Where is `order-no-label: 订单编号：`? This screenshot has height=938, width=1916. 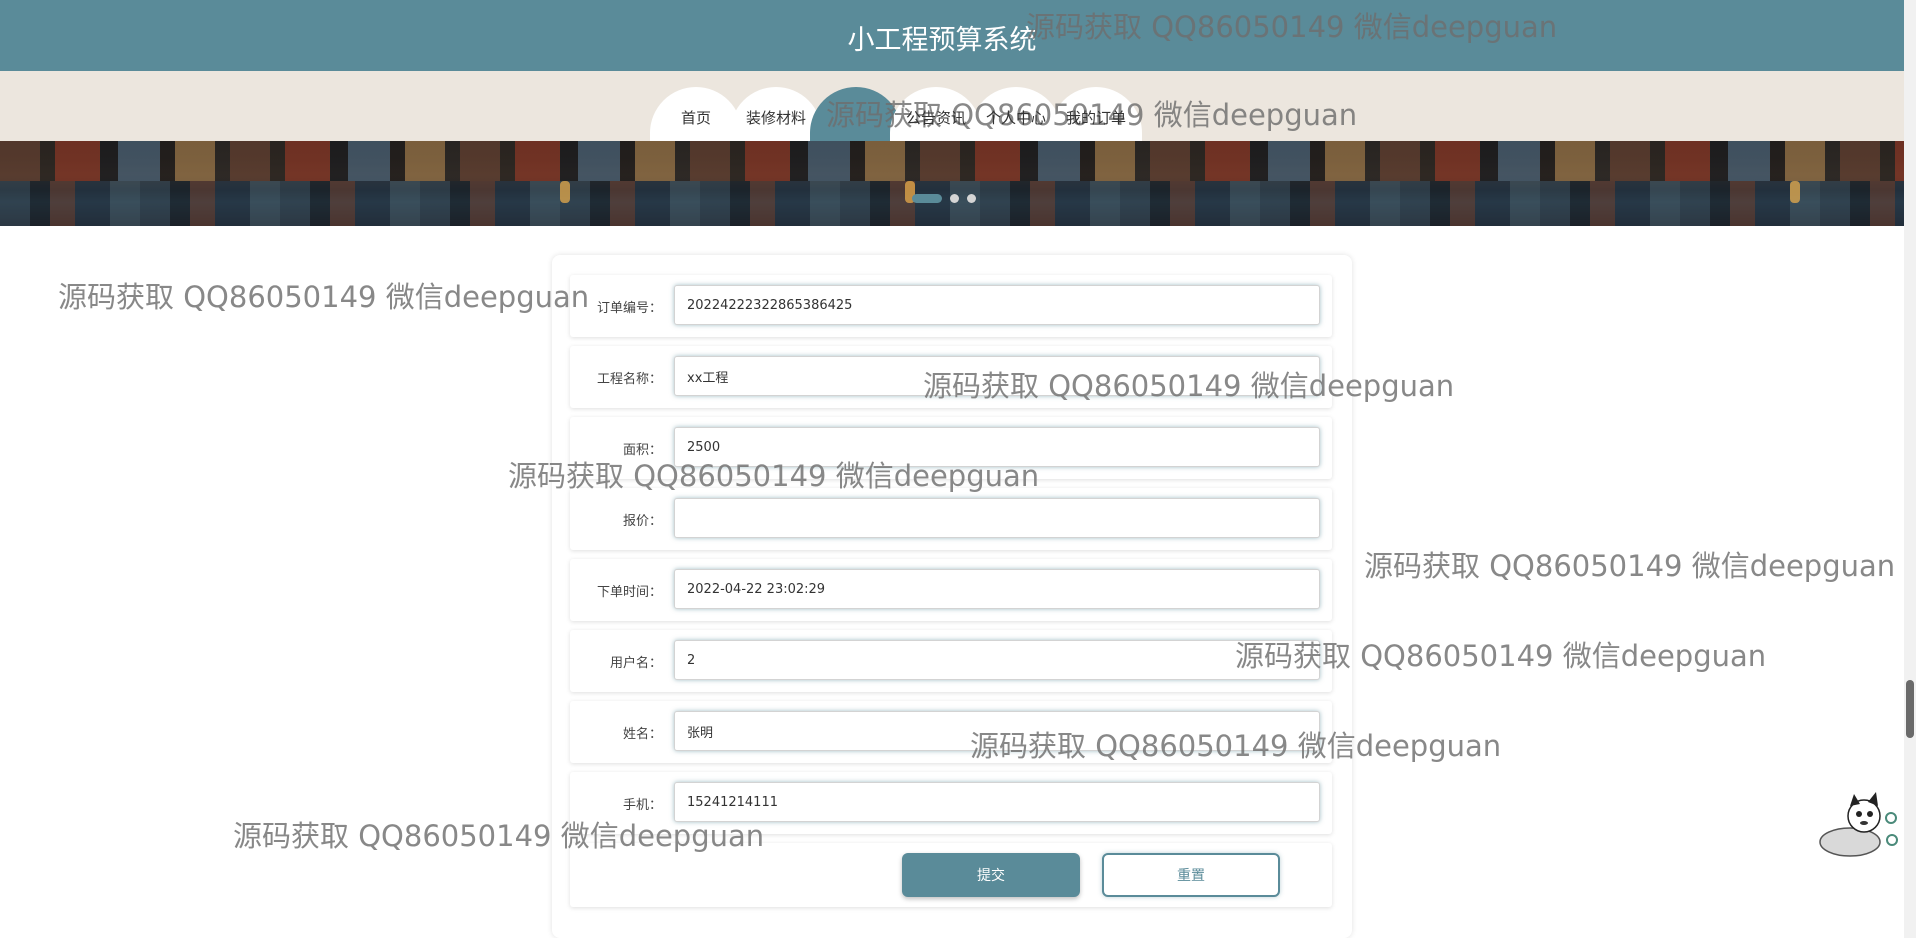
order-no-label: 订单编号： is located at coordinates (629, 308).